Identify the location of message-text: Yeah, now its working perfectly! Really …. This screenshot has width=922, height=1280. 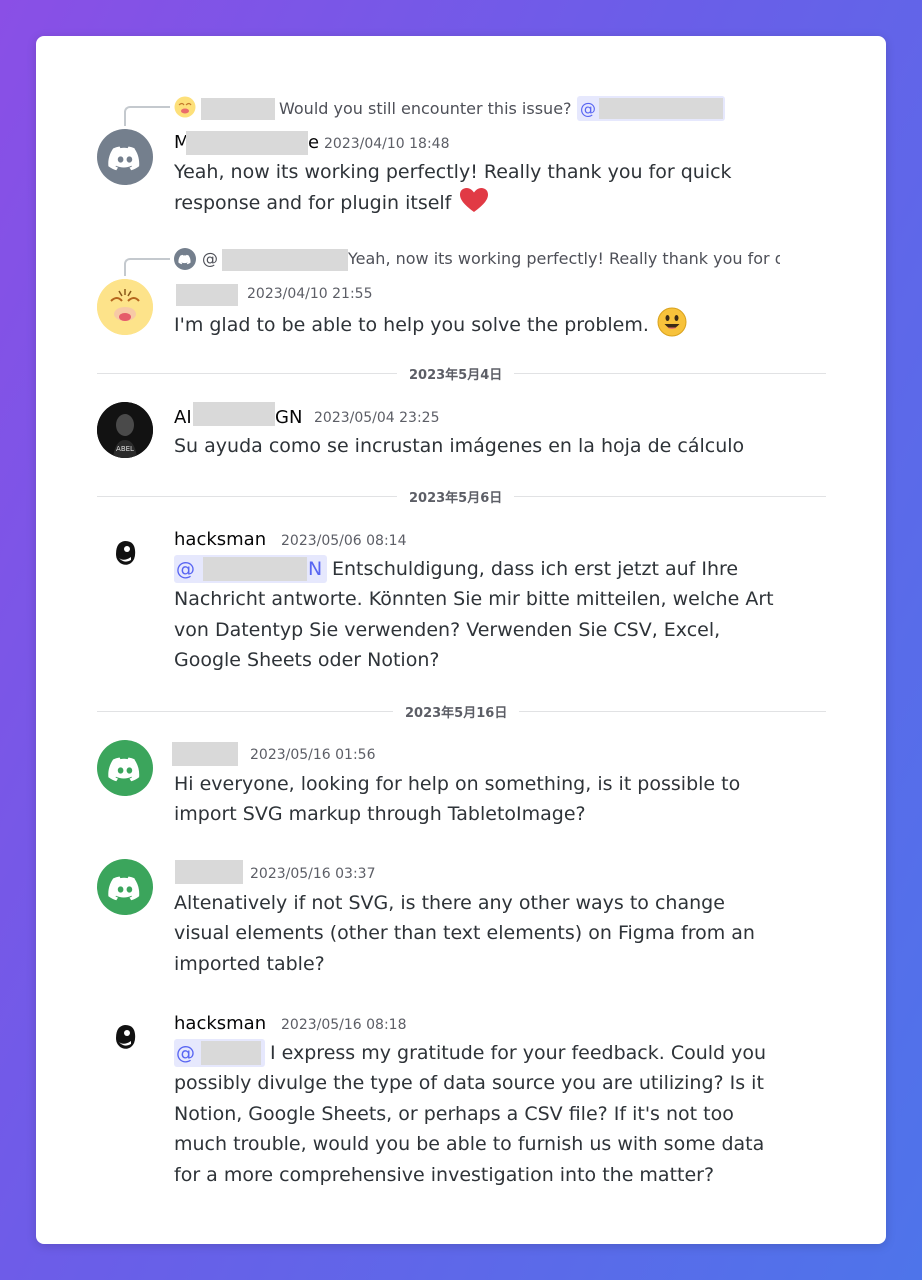
(453, 188).